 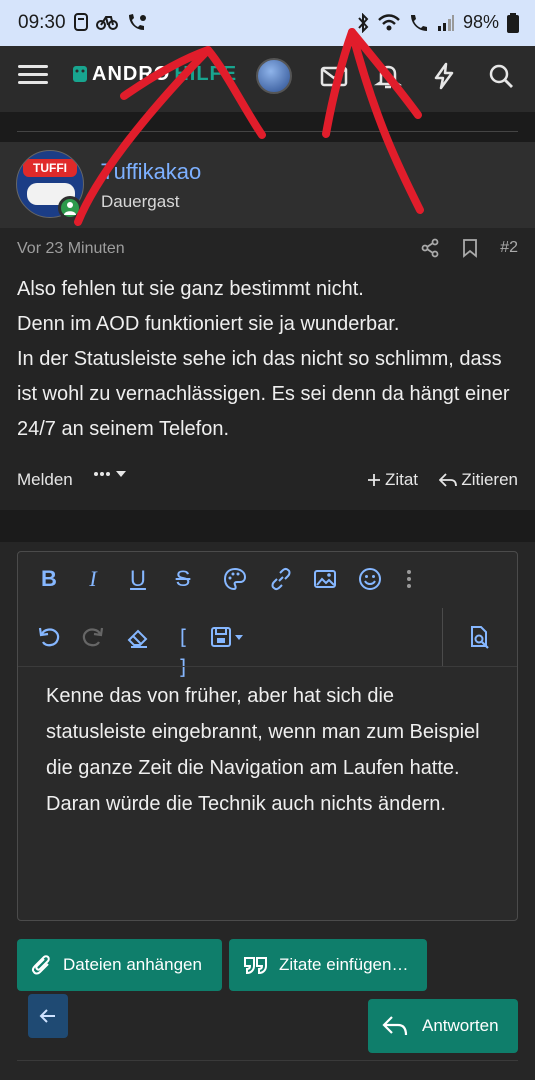 What do you see at coordinates (93, 637) in the screenshot?
I see `redo-icon` at bounding box center [93, 637].